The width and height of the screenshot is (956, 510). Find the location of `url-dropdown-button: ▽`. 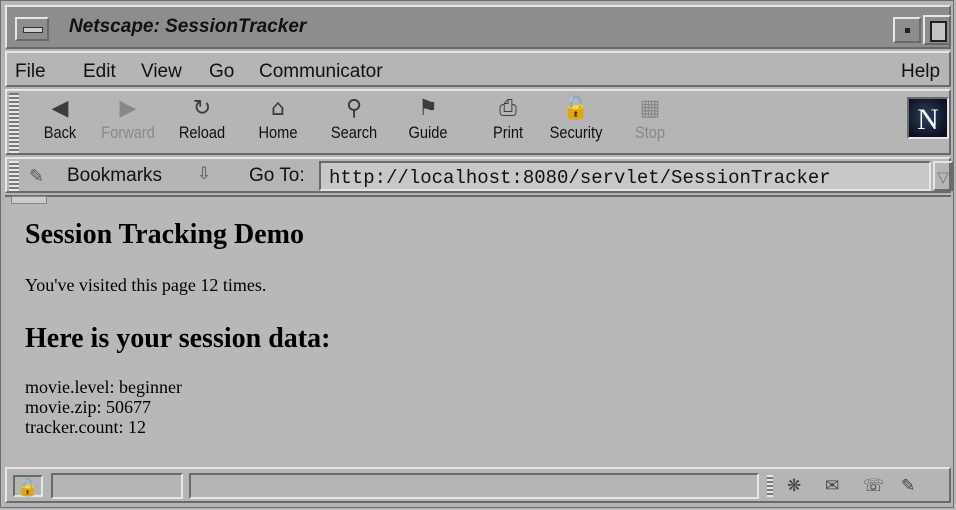

url-dropdown-button: ▽ is located at coordinates (943, 176).